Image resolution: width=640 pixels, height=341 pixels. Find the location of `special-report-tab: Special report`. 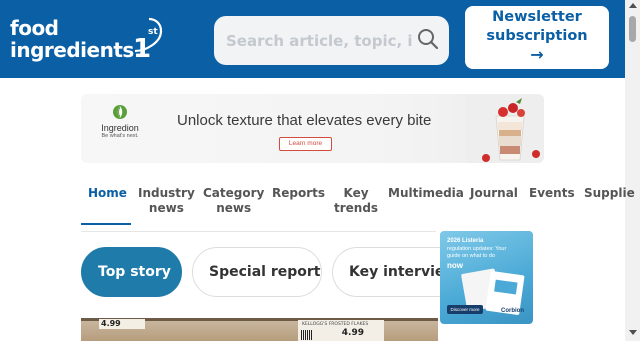

special-report-tab: Special report is located at coordinates (257, 272).